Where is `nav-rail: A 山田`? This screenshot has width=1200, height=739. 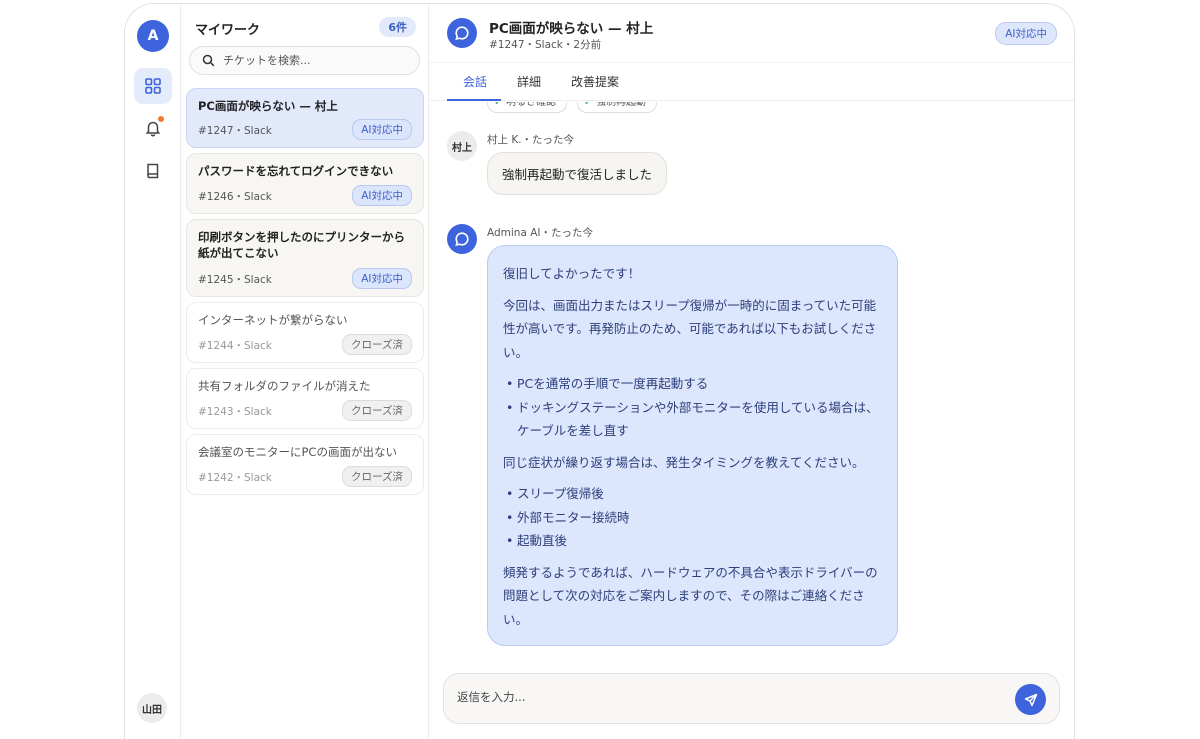
nav-rail: A 山田 is located at coordinates (153, 371).